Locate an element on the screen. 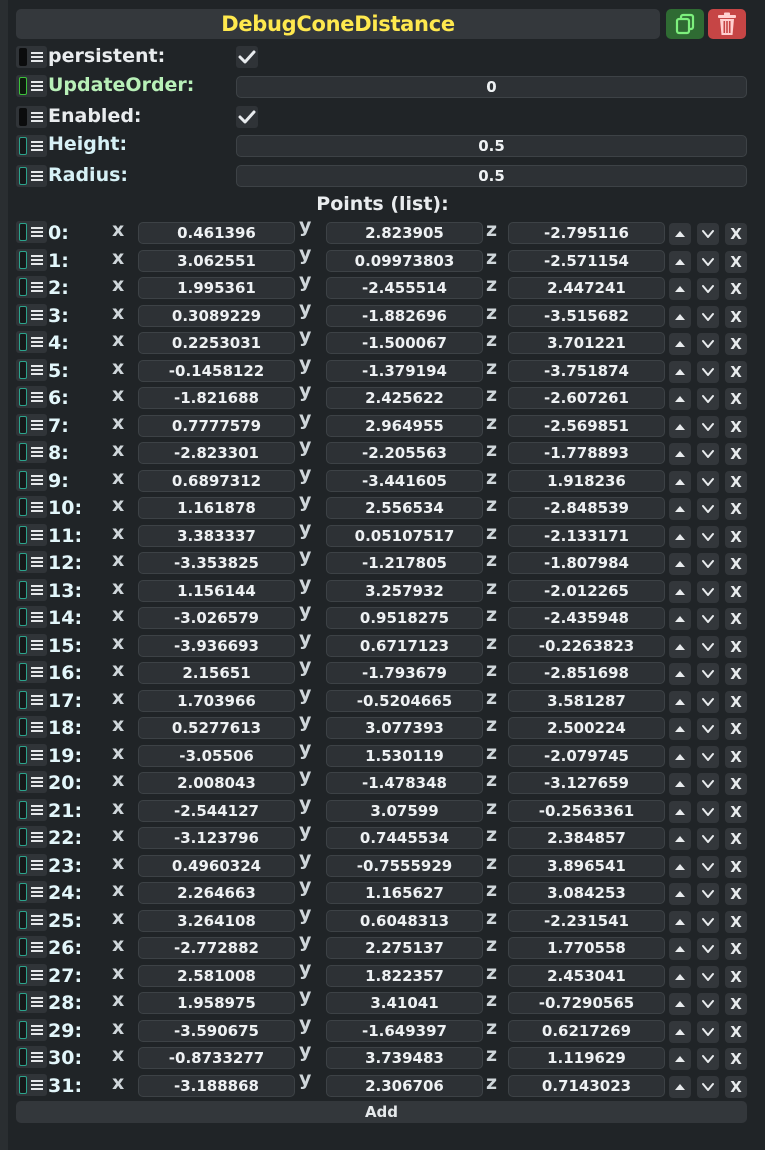  copy-button is located at coordinates (685, 24).